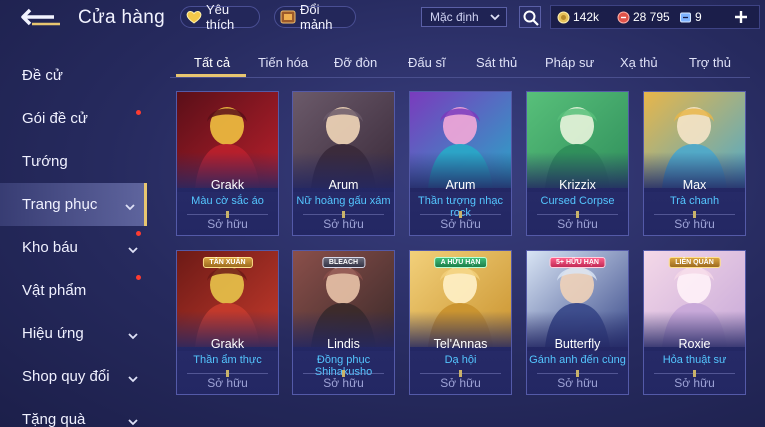  I want to click on sidebar-item-label: Hiệu ứng, so click(53, 333).